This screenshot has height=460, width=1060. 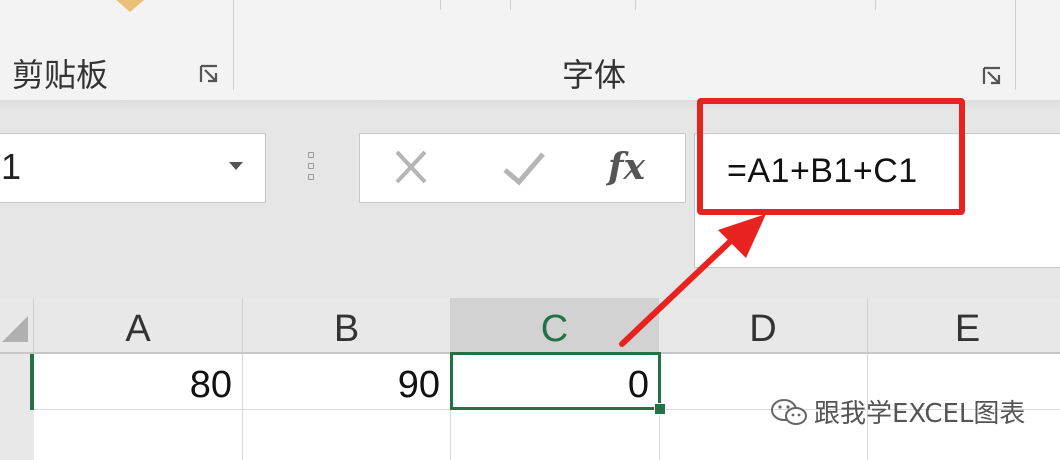 What do you see at coordinates (138, 325) in the screenshot?
I see `column-header-a: A` at bounding box center [138, 325].